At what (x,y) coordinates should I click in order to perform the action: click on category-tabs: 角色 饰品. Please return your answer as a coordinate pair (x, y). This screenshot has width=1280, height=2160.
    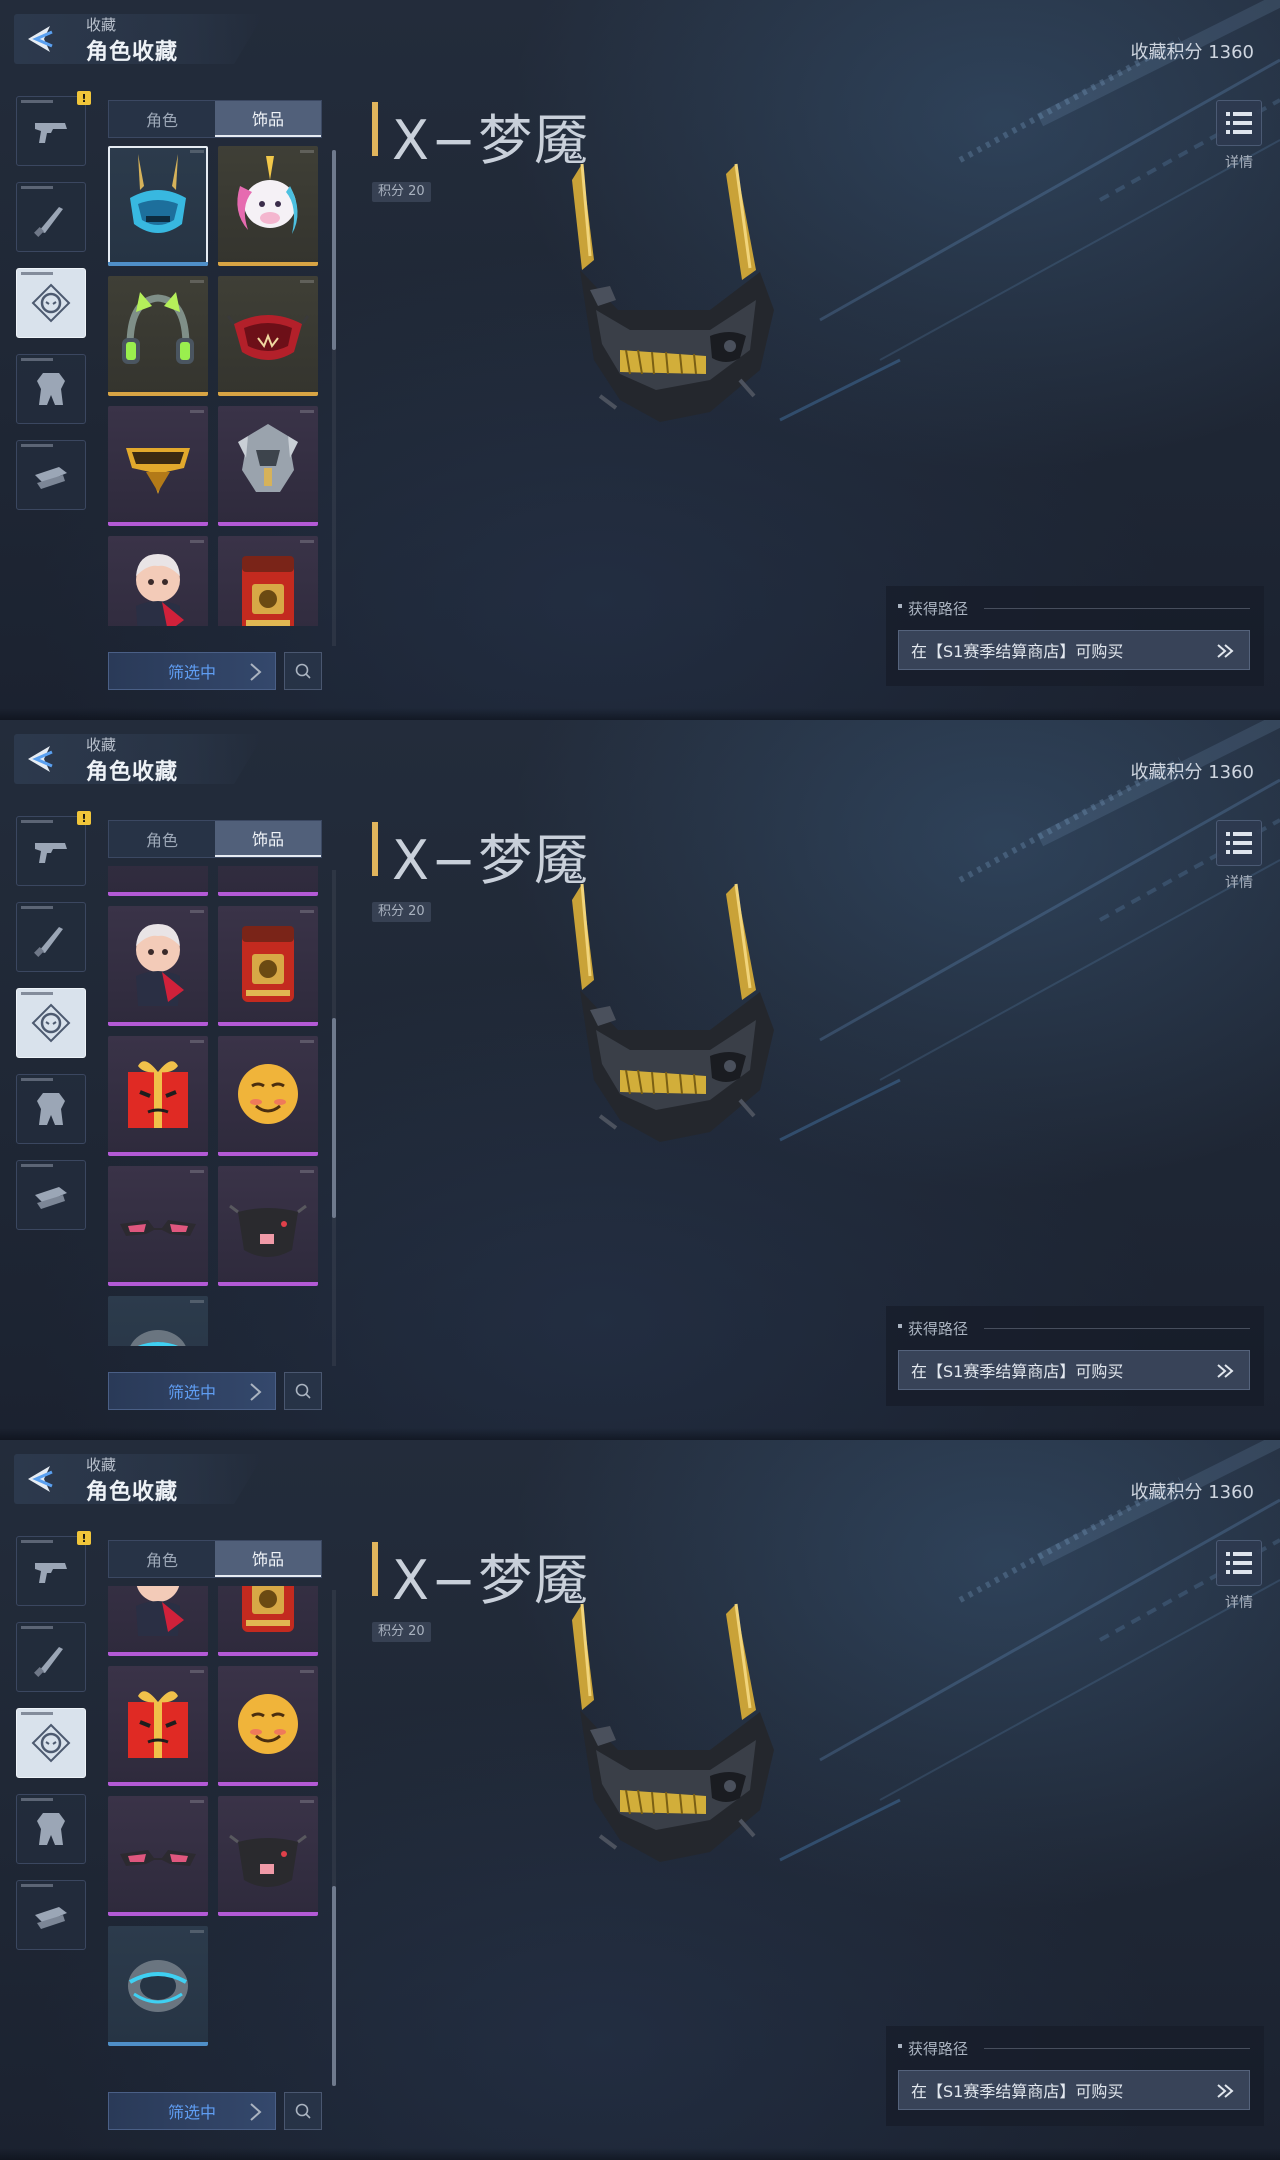
    Looking at the image, I should click on (215, 119).